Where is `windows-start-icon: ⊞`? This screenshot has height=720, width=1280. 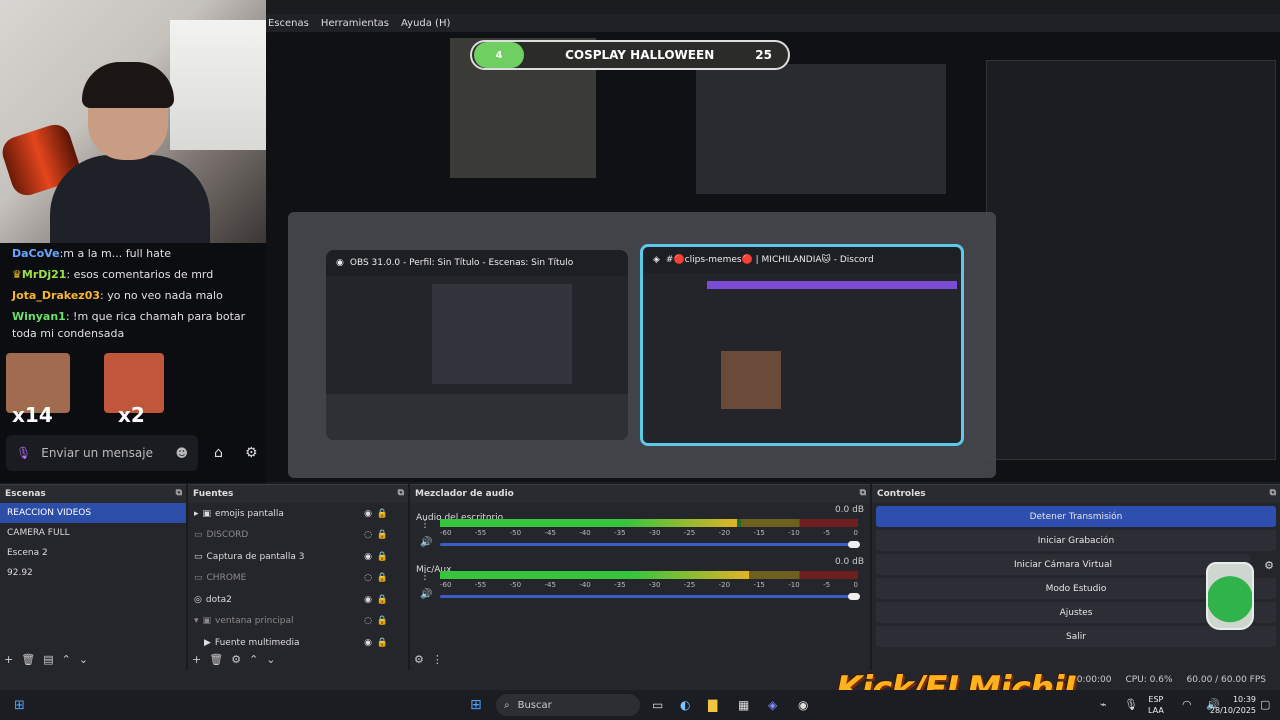 windows-start-icon: ⊞ is located at coordinates (19, 705).